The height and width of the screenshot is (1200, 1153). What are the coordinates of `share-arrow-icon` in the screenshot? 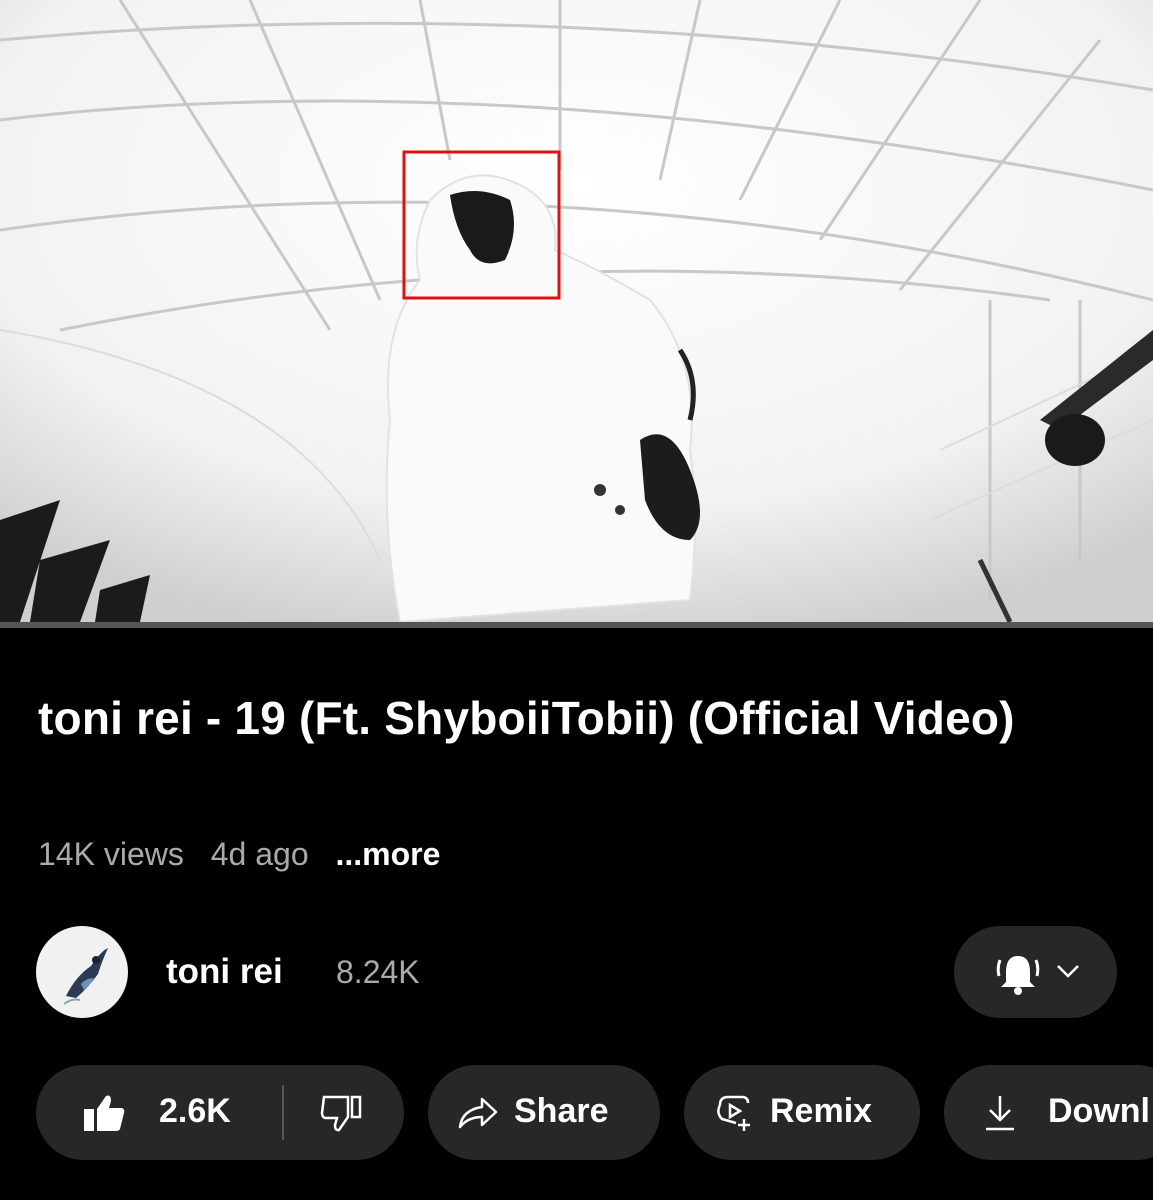 It's located at (478, 1113).